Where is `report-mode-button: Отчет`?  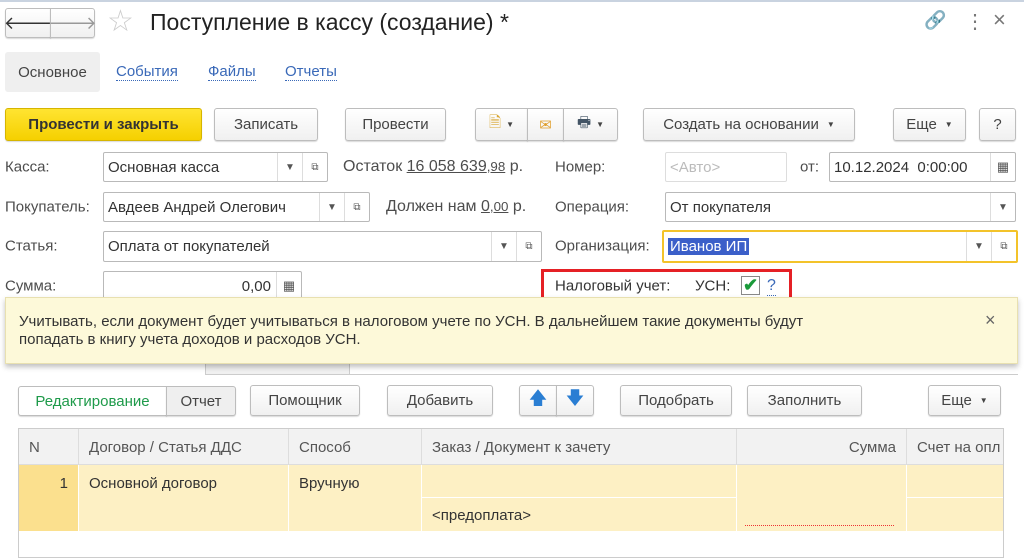
report-mode-button: Отчет is located at coordinates (201, 401).